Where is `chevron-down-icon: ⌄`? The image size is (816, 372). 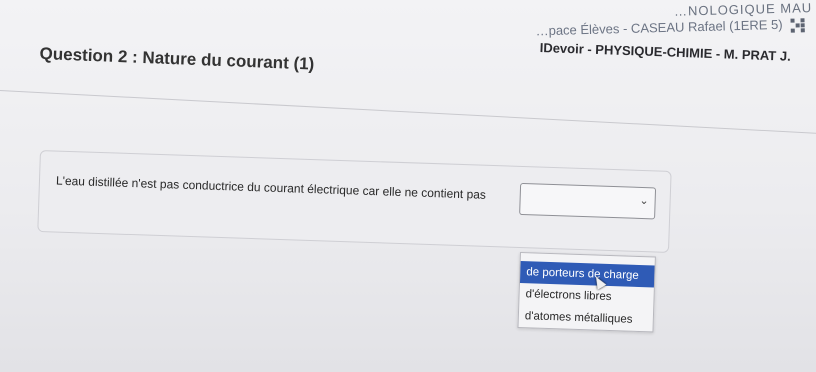
chevron-down-icon: ⌄ is located at coordinates (644, 200).